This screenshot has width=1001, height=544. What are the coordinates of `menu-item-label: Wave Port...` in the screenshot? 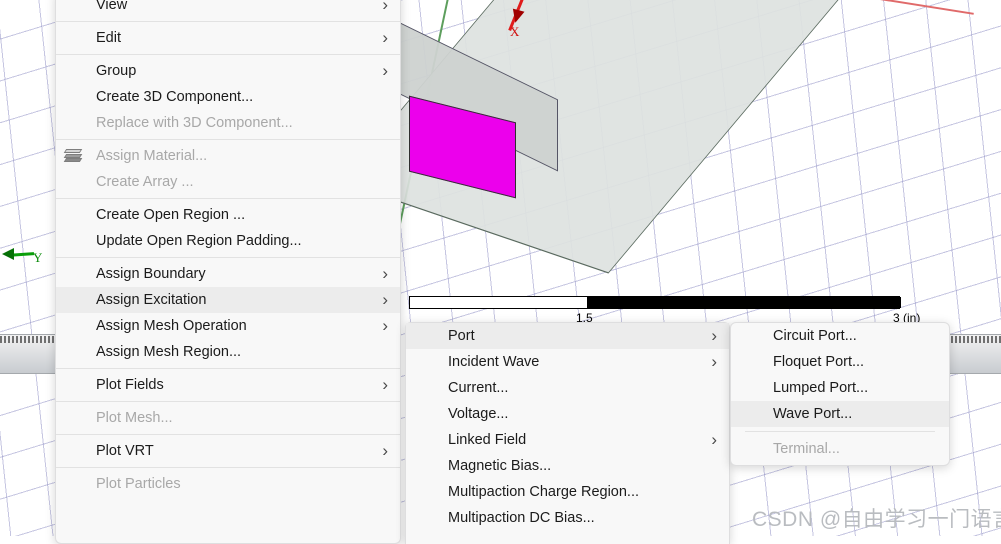 It's located at (813, 414).